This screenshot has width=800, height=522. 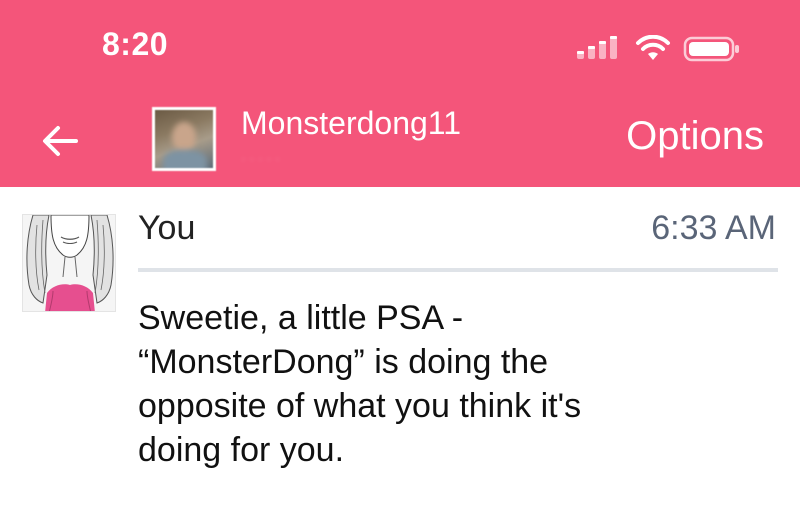 What do you see at coordinates (458, 270) in the screenshot?
I see `message-divider` at bounding box center [458, 270].